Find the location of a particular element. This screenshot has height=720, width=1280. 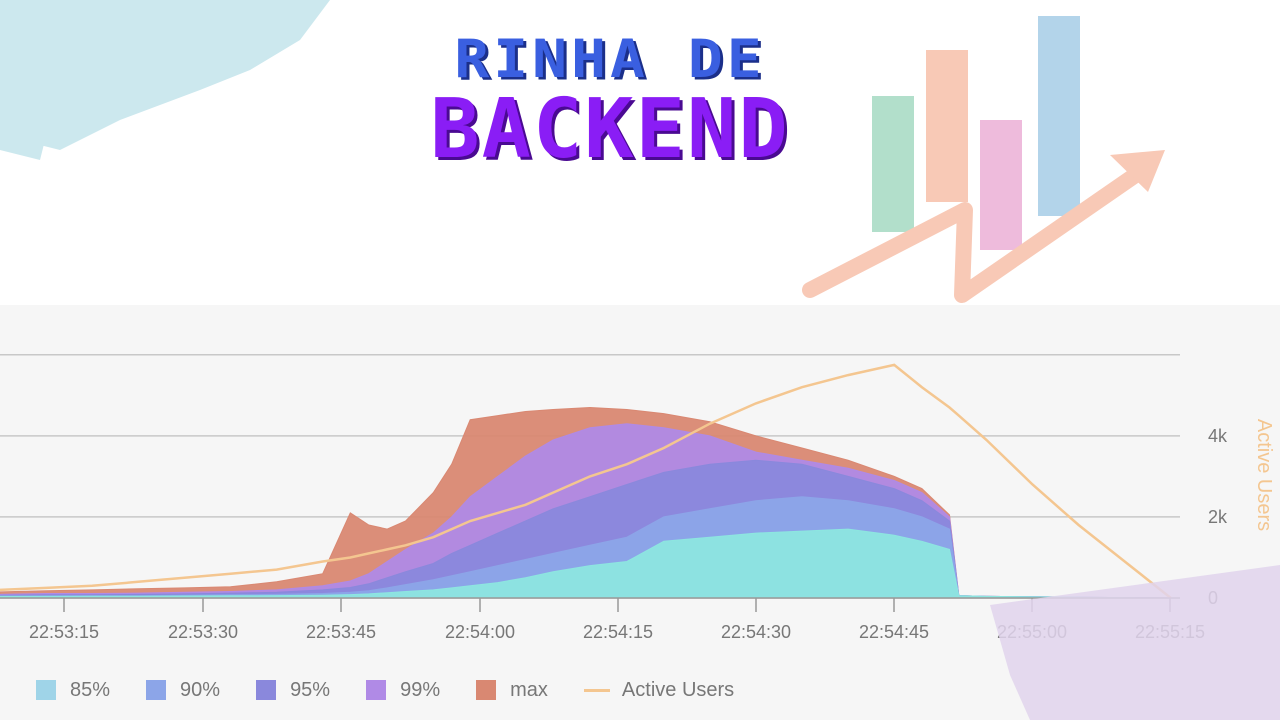

legend-item: 95% is located at coordinates (293, 690).